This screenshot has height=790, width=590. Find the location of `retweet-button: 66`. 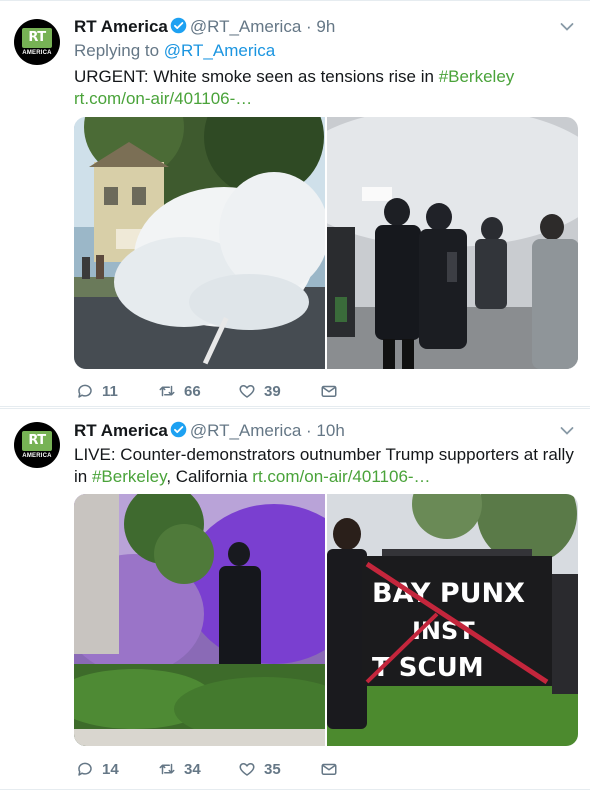

retweet-button: 66 is located at coordinates (198, 391).